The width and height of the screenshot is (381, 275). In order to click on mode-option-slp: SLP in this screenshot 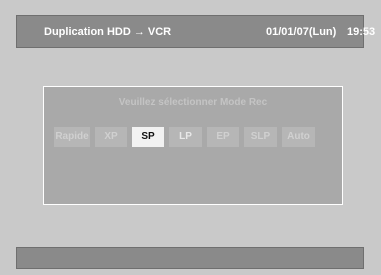, I will do `click(260, 137)`.